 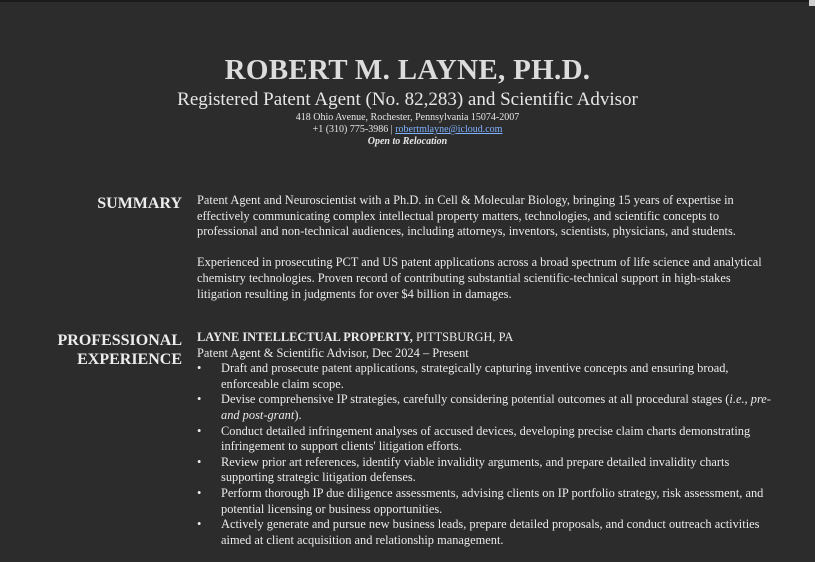 I want to click on relocation-note: Open to Relocation, so click(x=407, y=141).